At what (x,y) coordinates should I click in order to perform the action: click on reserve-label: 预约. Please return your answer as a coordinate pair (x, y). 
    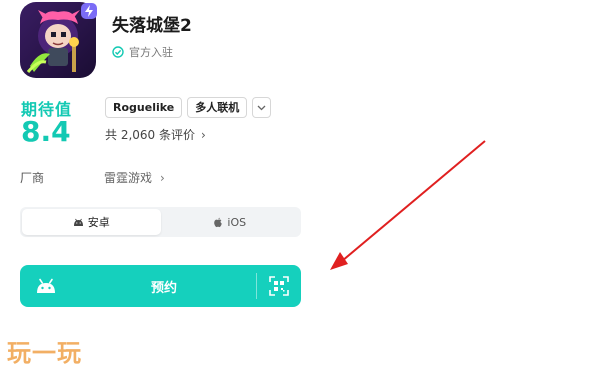
    Looking at the image, I should click on (163, 288).